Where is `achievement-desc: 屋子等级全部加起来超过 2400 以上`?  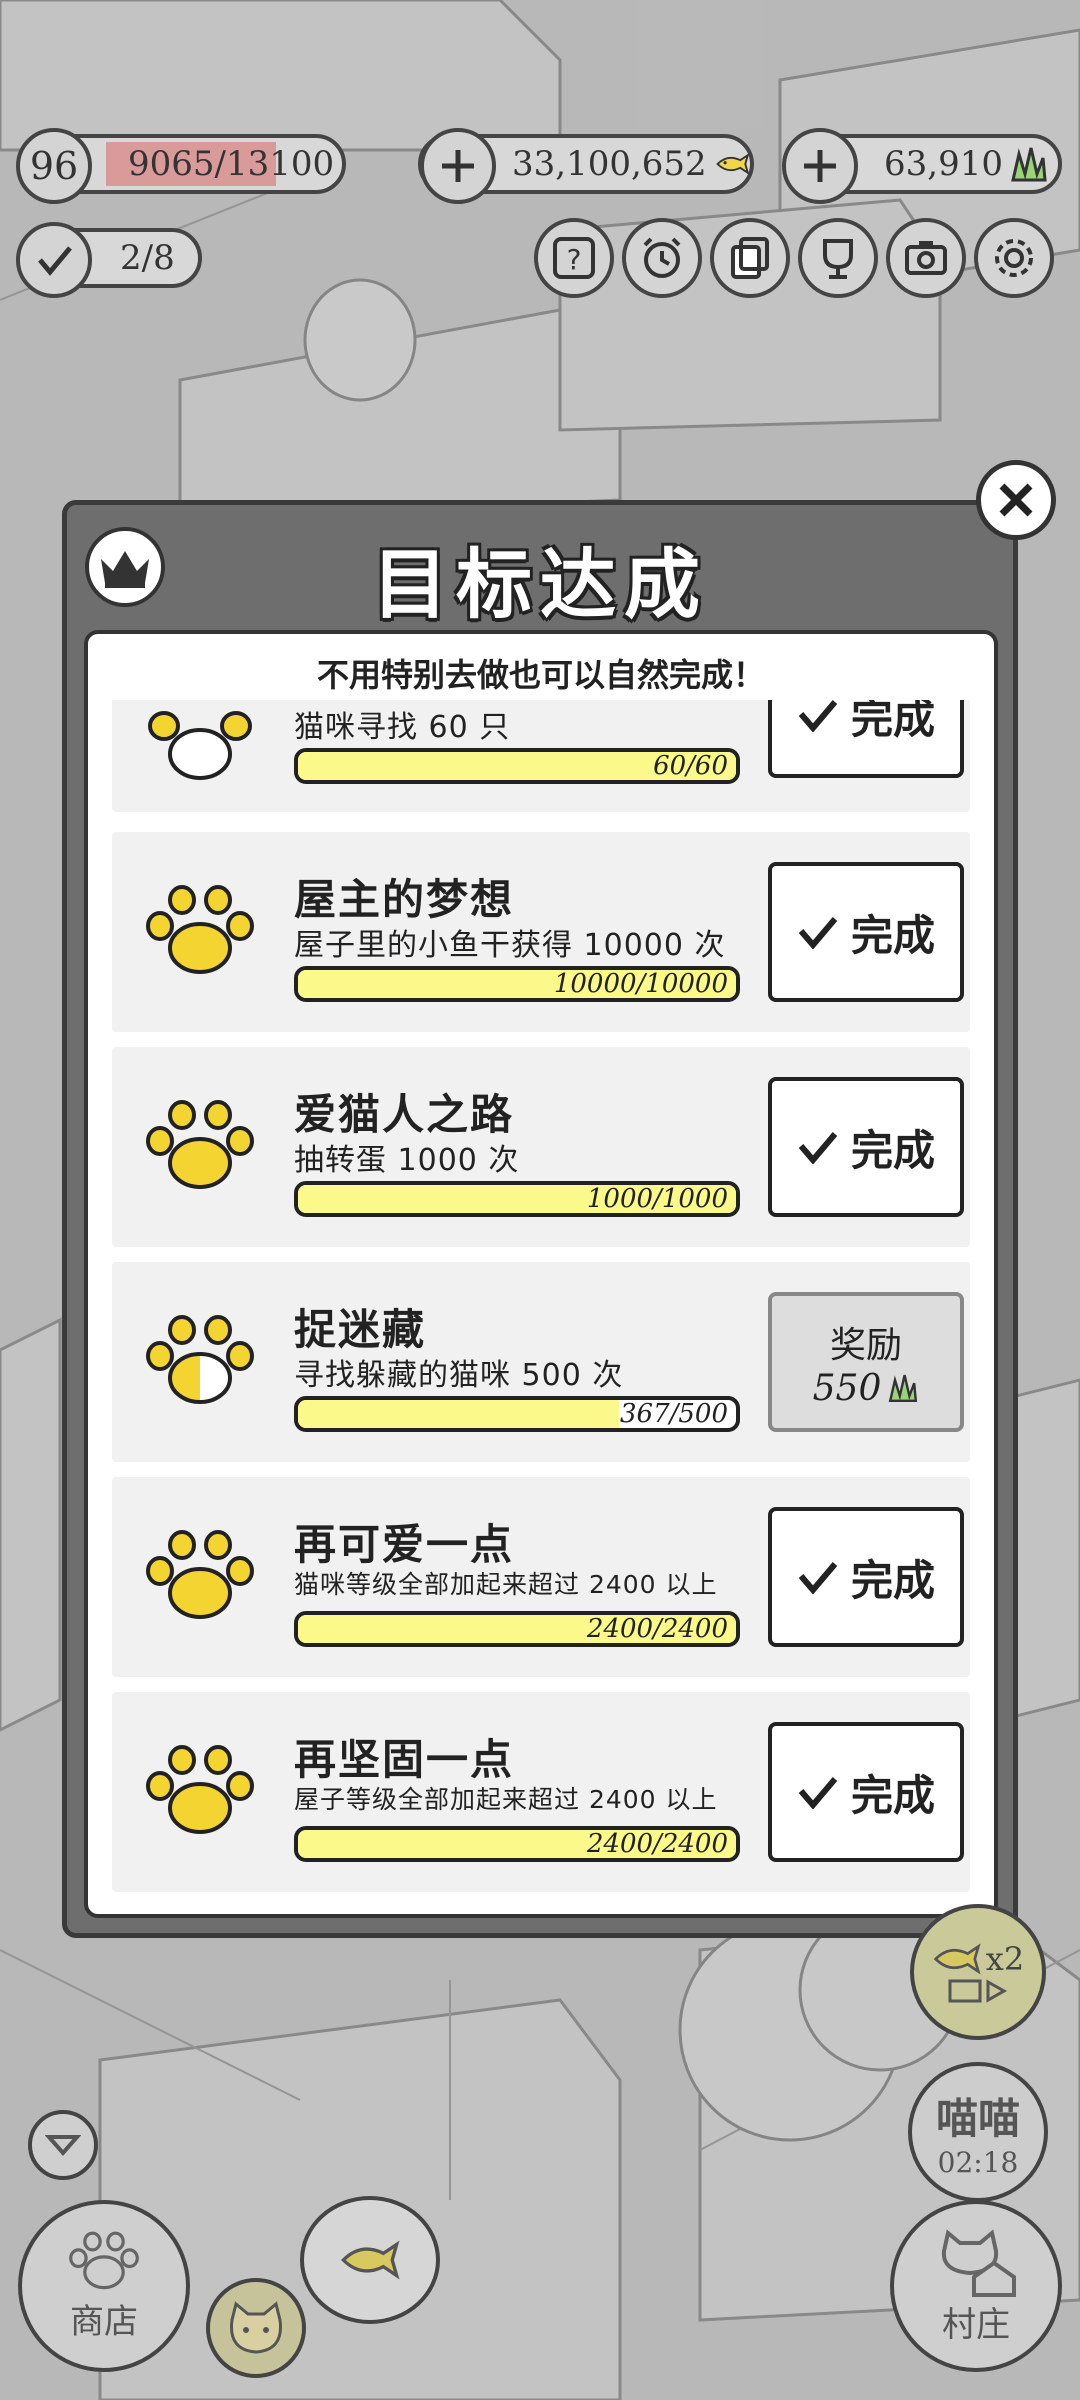
achievement-desc: 屋子等级全部加起来超过 2400 以上 is located at coordinates (506, 1799).